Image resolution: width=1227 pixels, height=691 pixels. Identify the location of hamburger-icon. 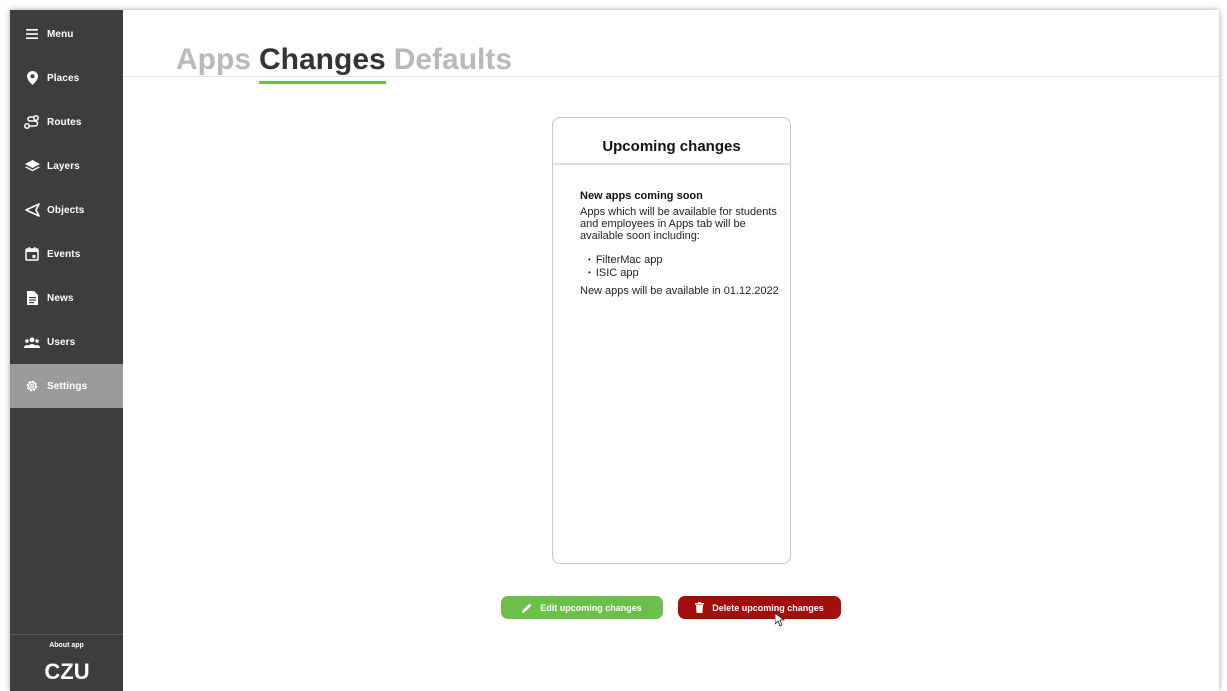
(32, 34).